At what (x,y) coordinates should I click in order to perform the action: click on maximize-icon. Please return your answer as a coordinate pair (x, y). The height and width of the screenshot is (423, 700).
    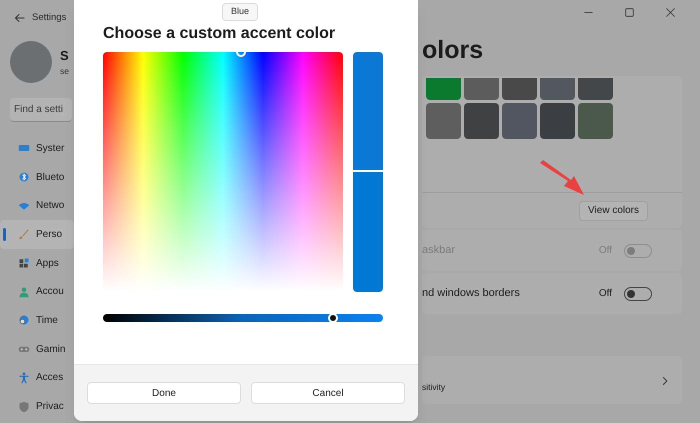
    Looking at the image, I should click on (629, 12).